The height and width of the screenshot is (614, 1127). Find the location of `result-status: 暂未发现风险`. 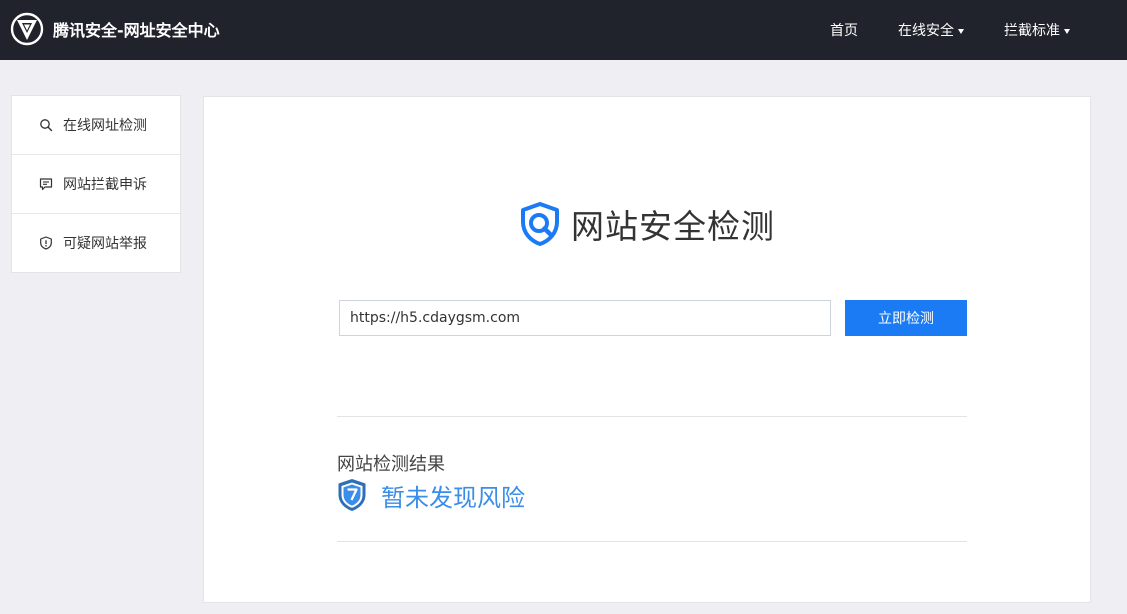

result-status: 暂未发现风险 is located at coordinates (453, 497).